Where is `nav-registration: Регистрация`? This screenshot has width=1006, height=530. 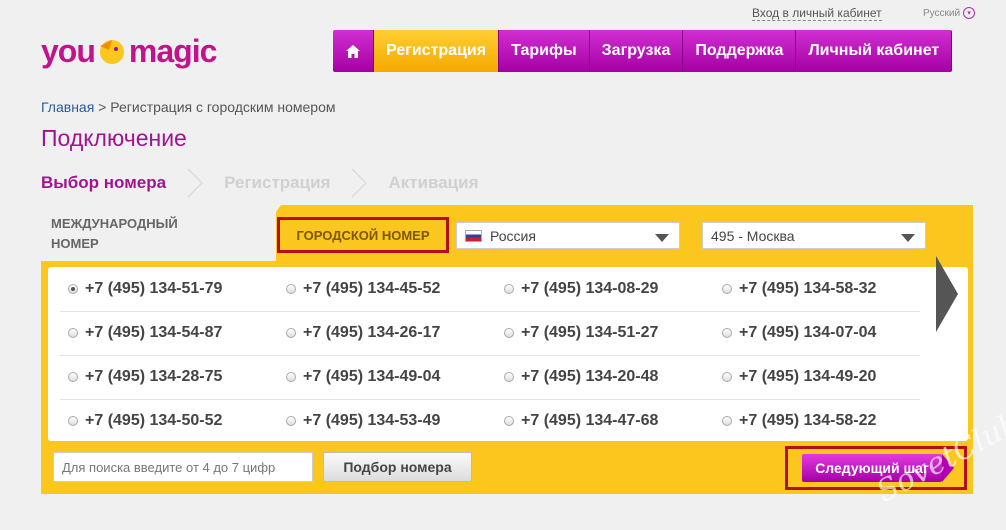
nav-registration: Регистрация is located at coordinates (437, 51).